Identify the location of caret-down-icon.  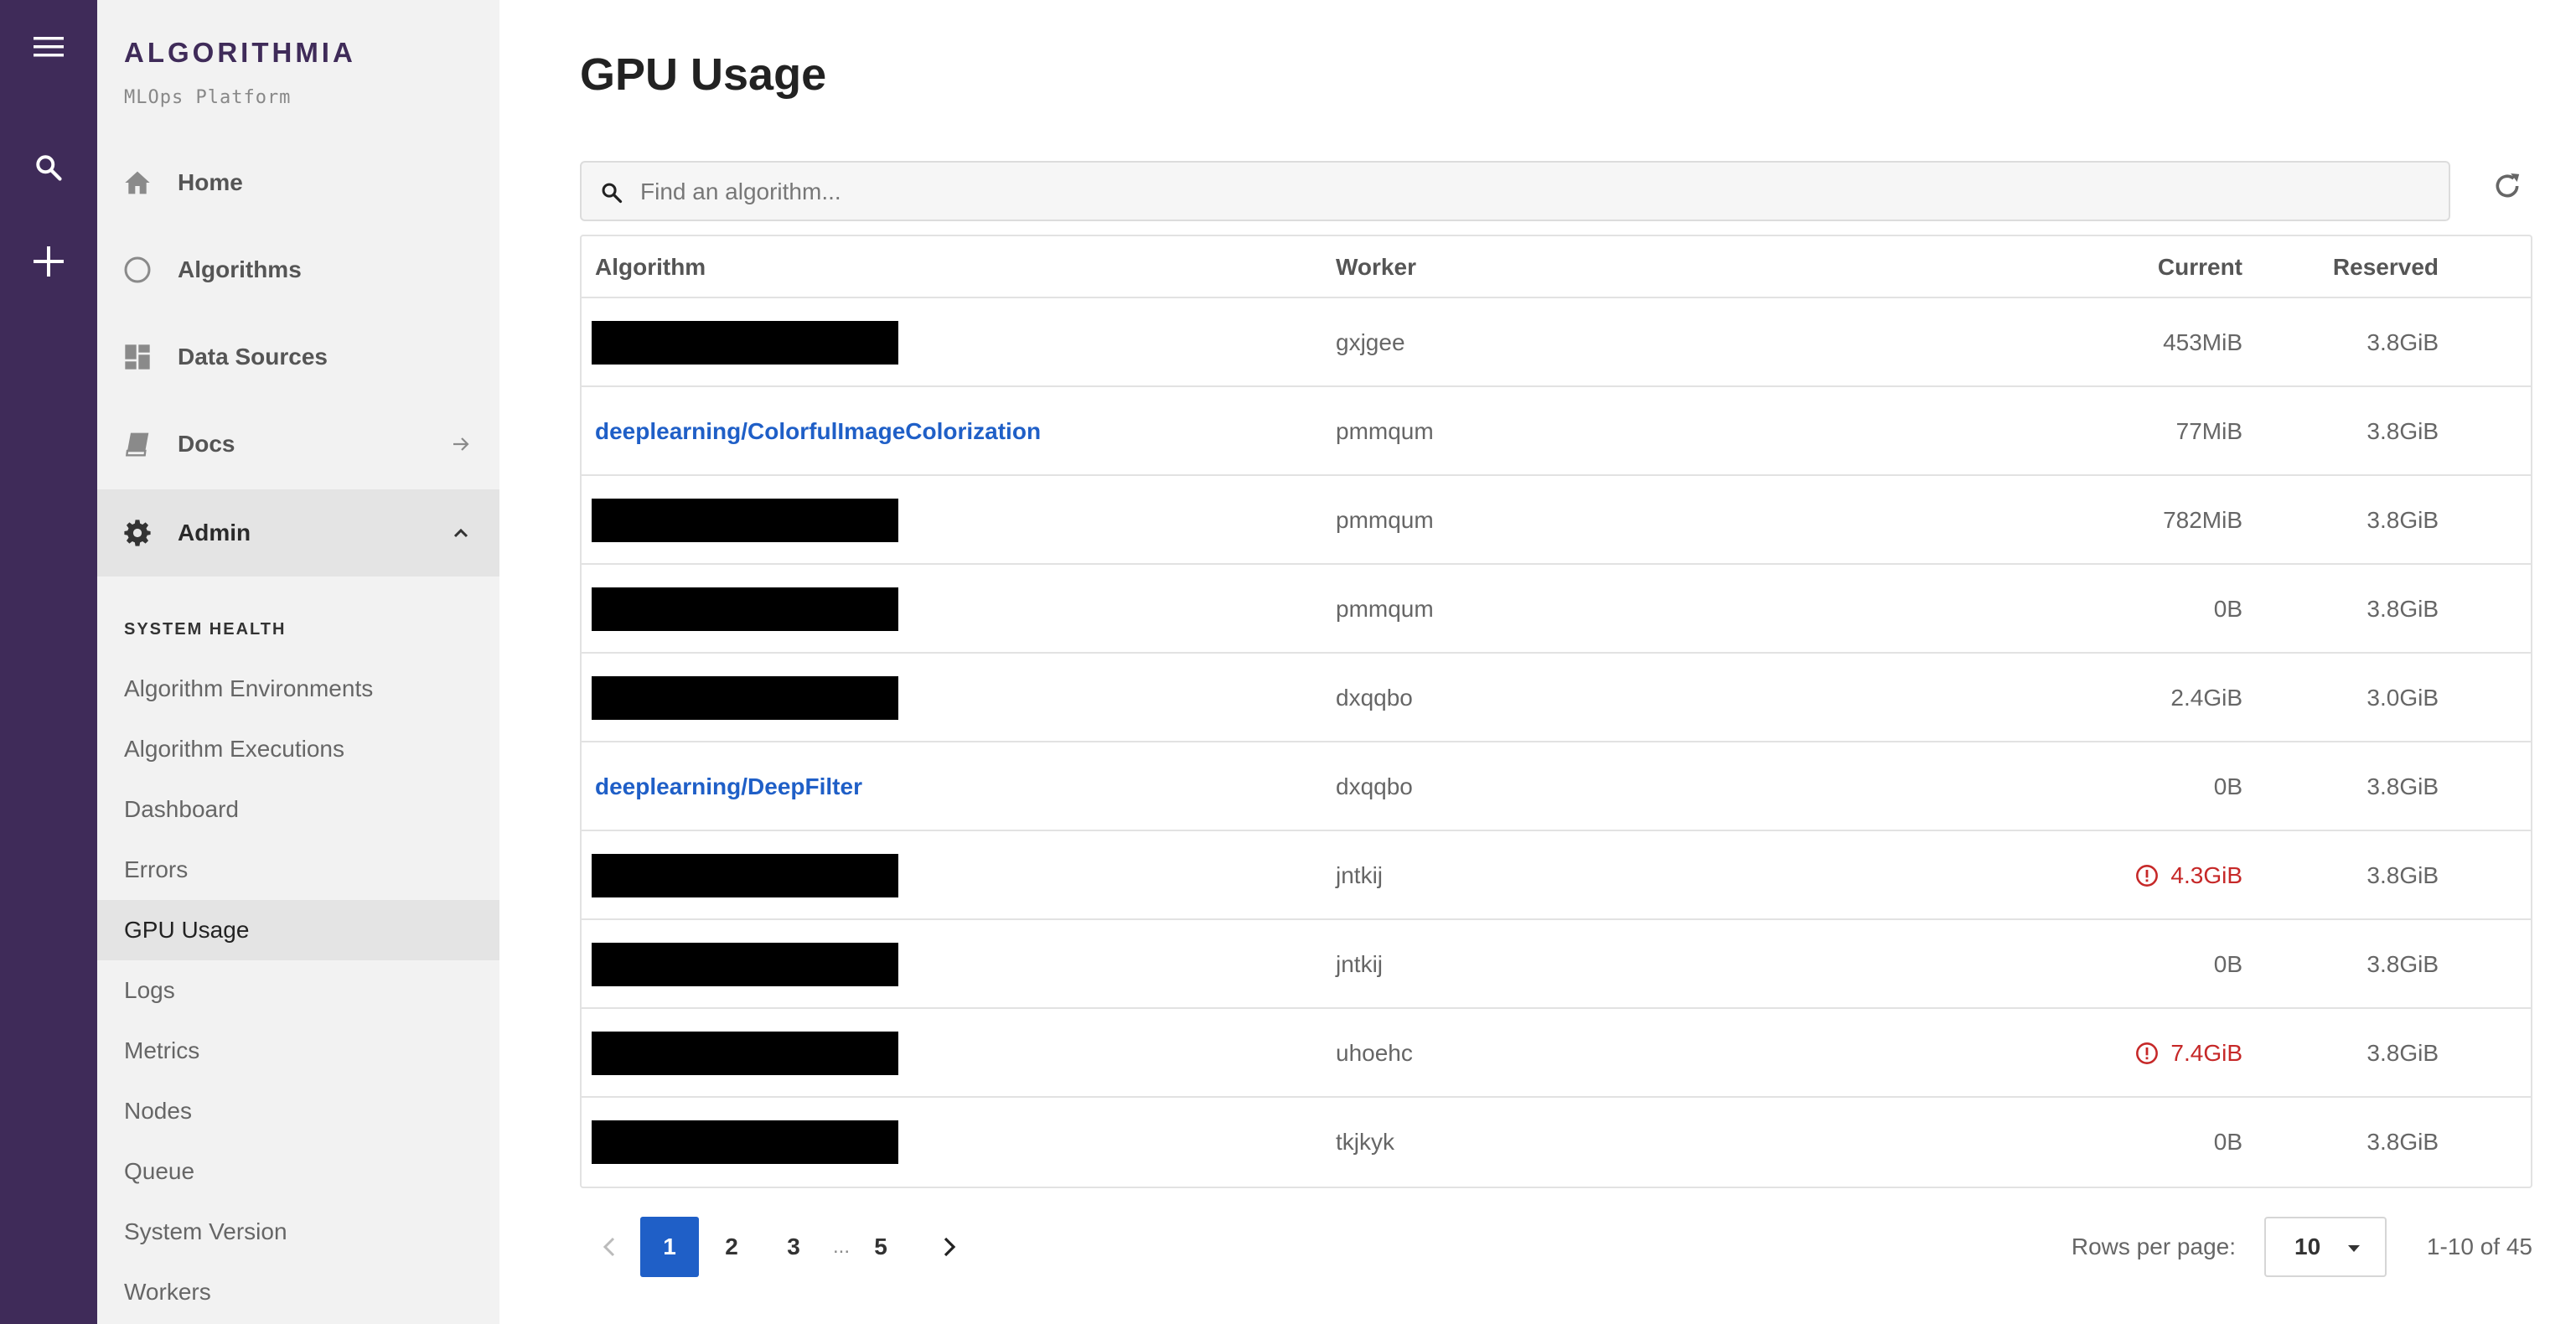
(2354, 1248).